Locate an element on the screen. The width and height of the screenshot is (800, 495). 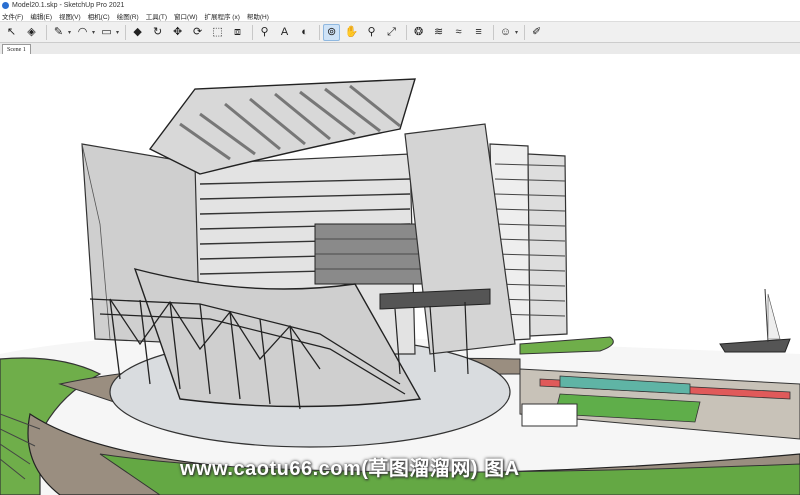
paint-bucket-tool-button: ◐ is located at coordinates (304, 32).